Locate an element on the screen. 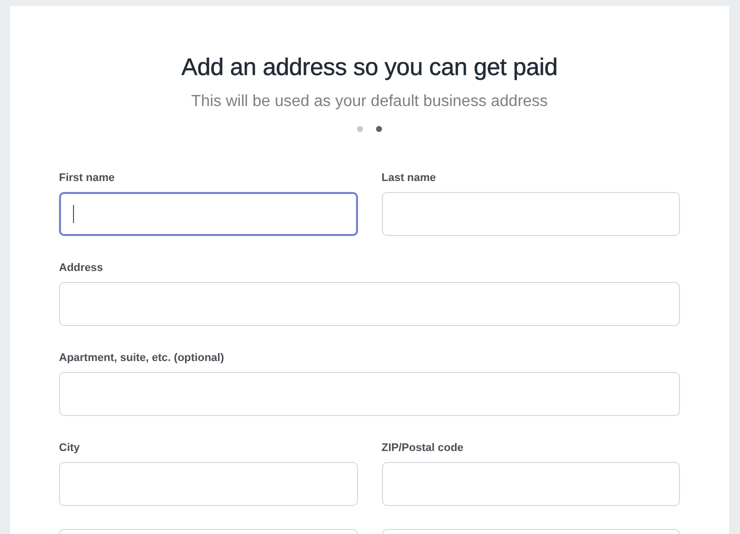 This screenshot has height=534, width=740. field-label: Apartment, suite, etc. (optional) is located at coordinates (142, 359).